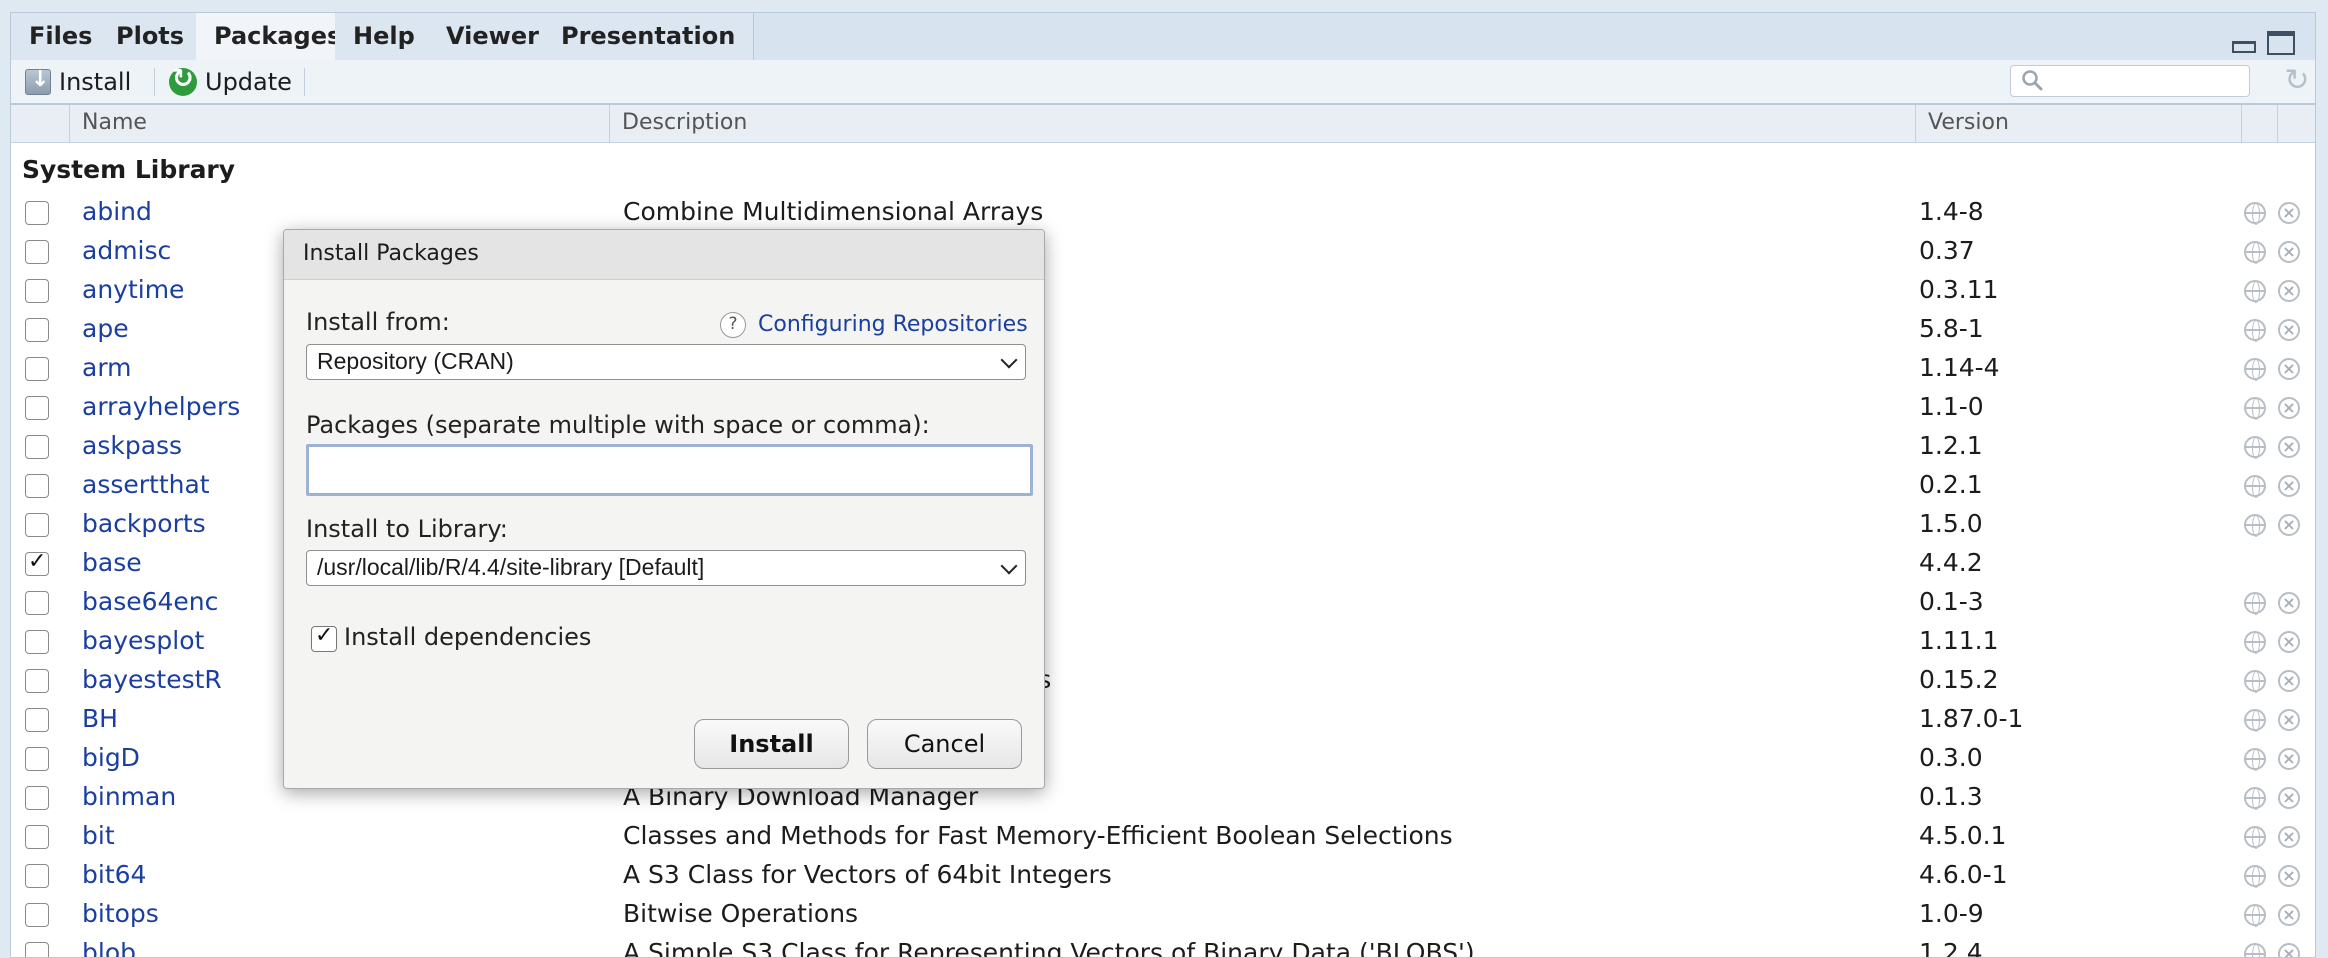 The width and height of the screenshot is (2328, 958). What do you see at coordinates (98, 835) in the screenshot?
I see `package-name-link: bit` at bounding box center [98, 835].